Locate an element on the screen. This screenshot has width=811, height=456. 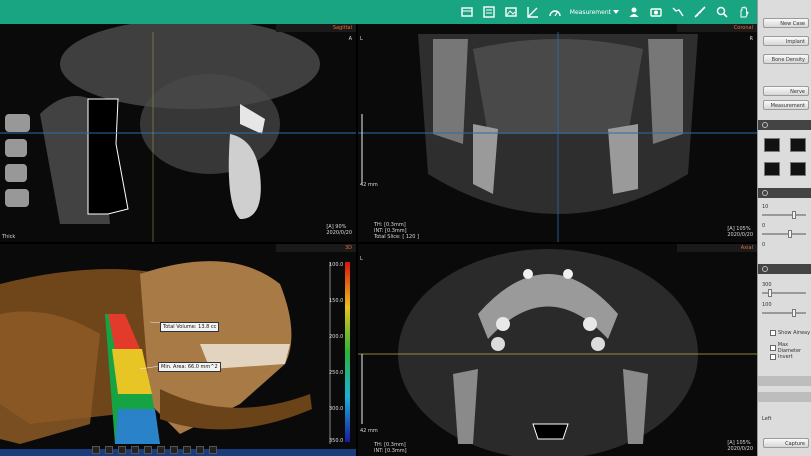
volume3d-title: 3D is located at coordinates (316, 248).